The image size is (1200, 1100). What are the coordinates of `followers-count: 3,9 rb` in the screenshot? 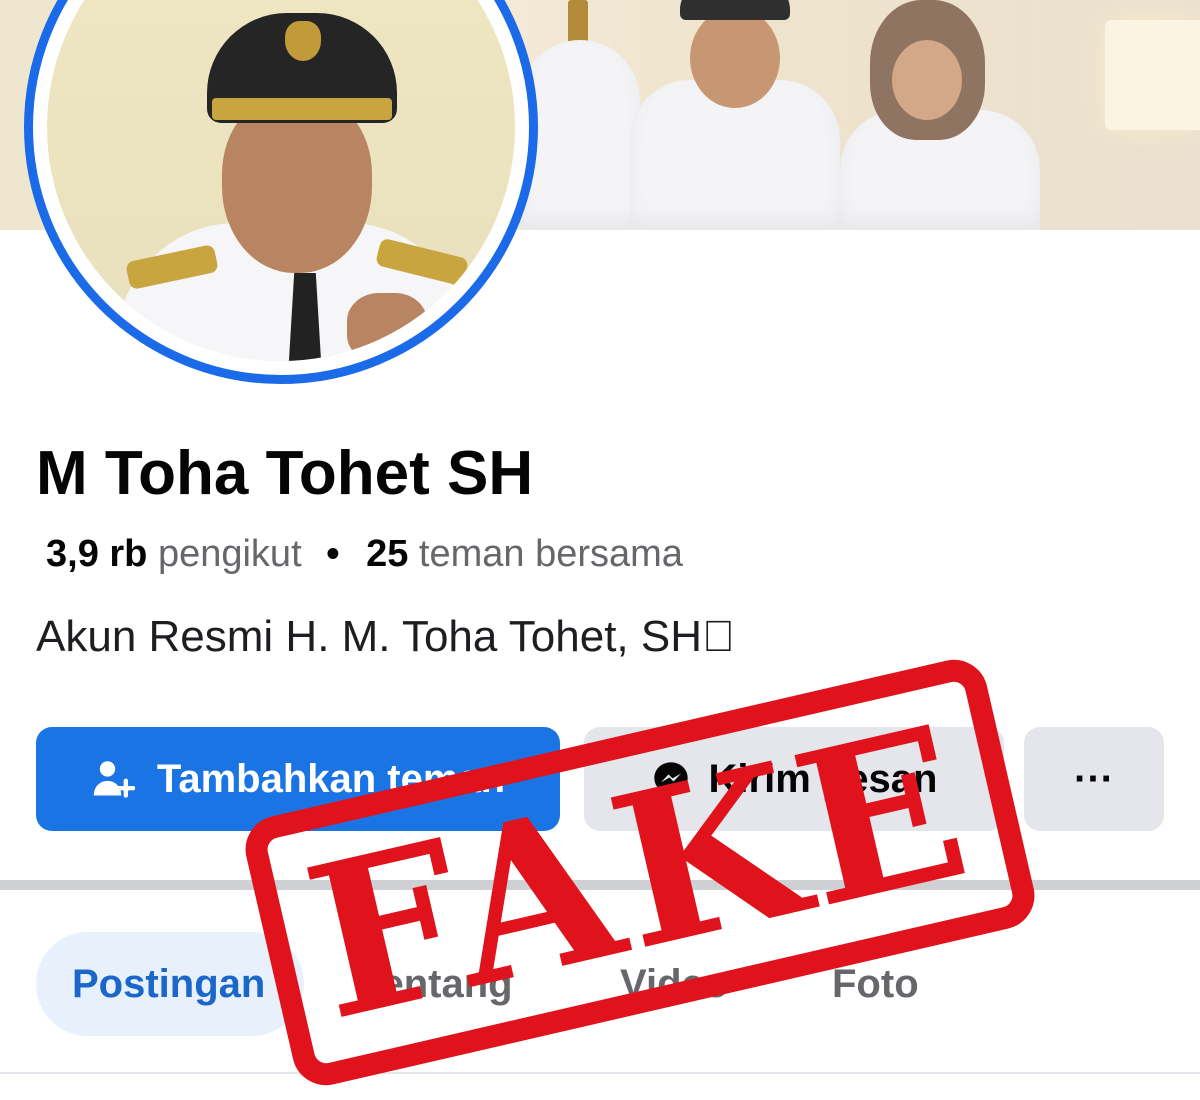 It's located at (96, 554).